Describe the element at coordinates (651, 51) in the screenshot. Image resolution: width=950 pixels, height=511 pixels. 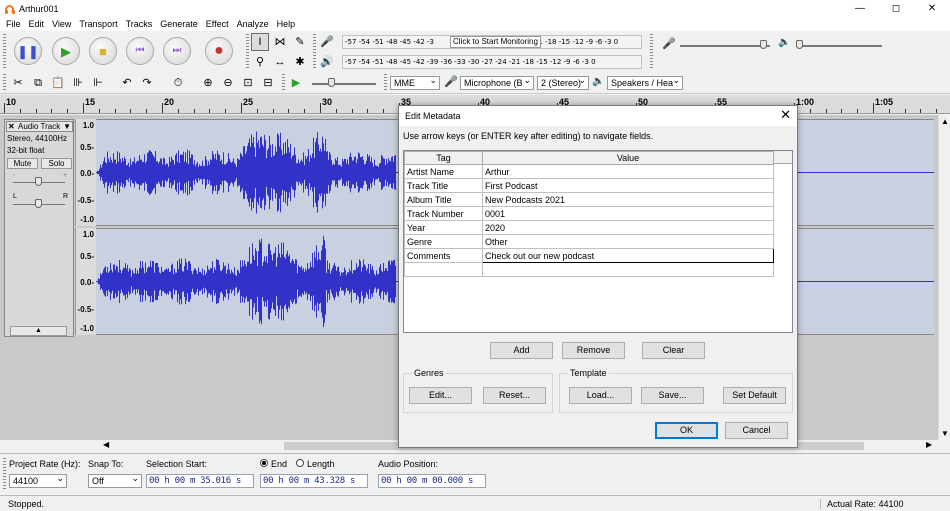
I see `mixer-grip` at that location.